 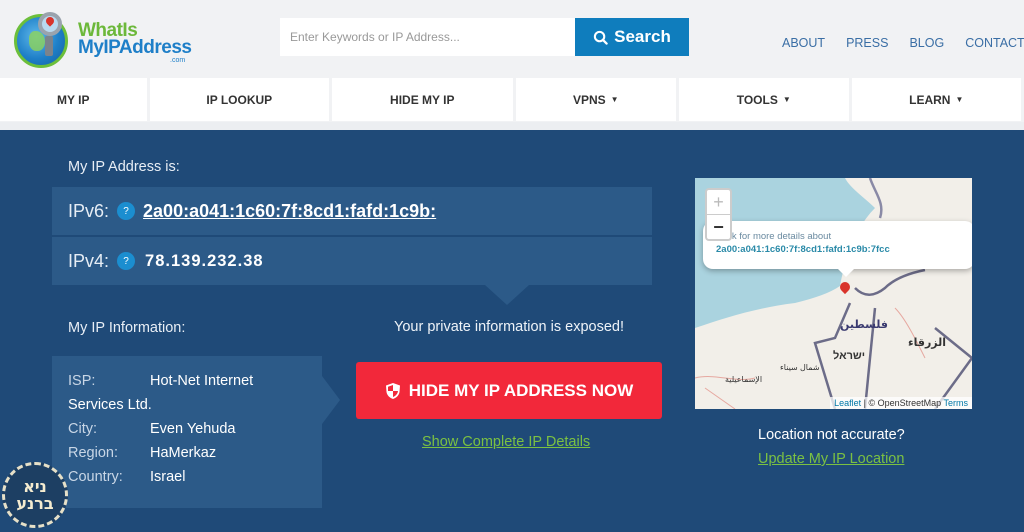 I want to click on map-zoom-control: + −, so click(x=718, y=214).